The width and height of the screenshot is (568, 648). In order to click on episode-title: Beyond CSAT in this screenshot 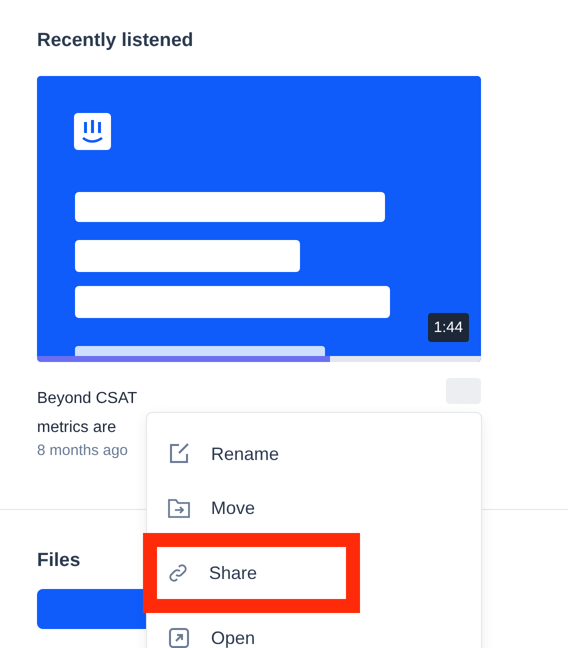, I will do `click(87, 399)`.